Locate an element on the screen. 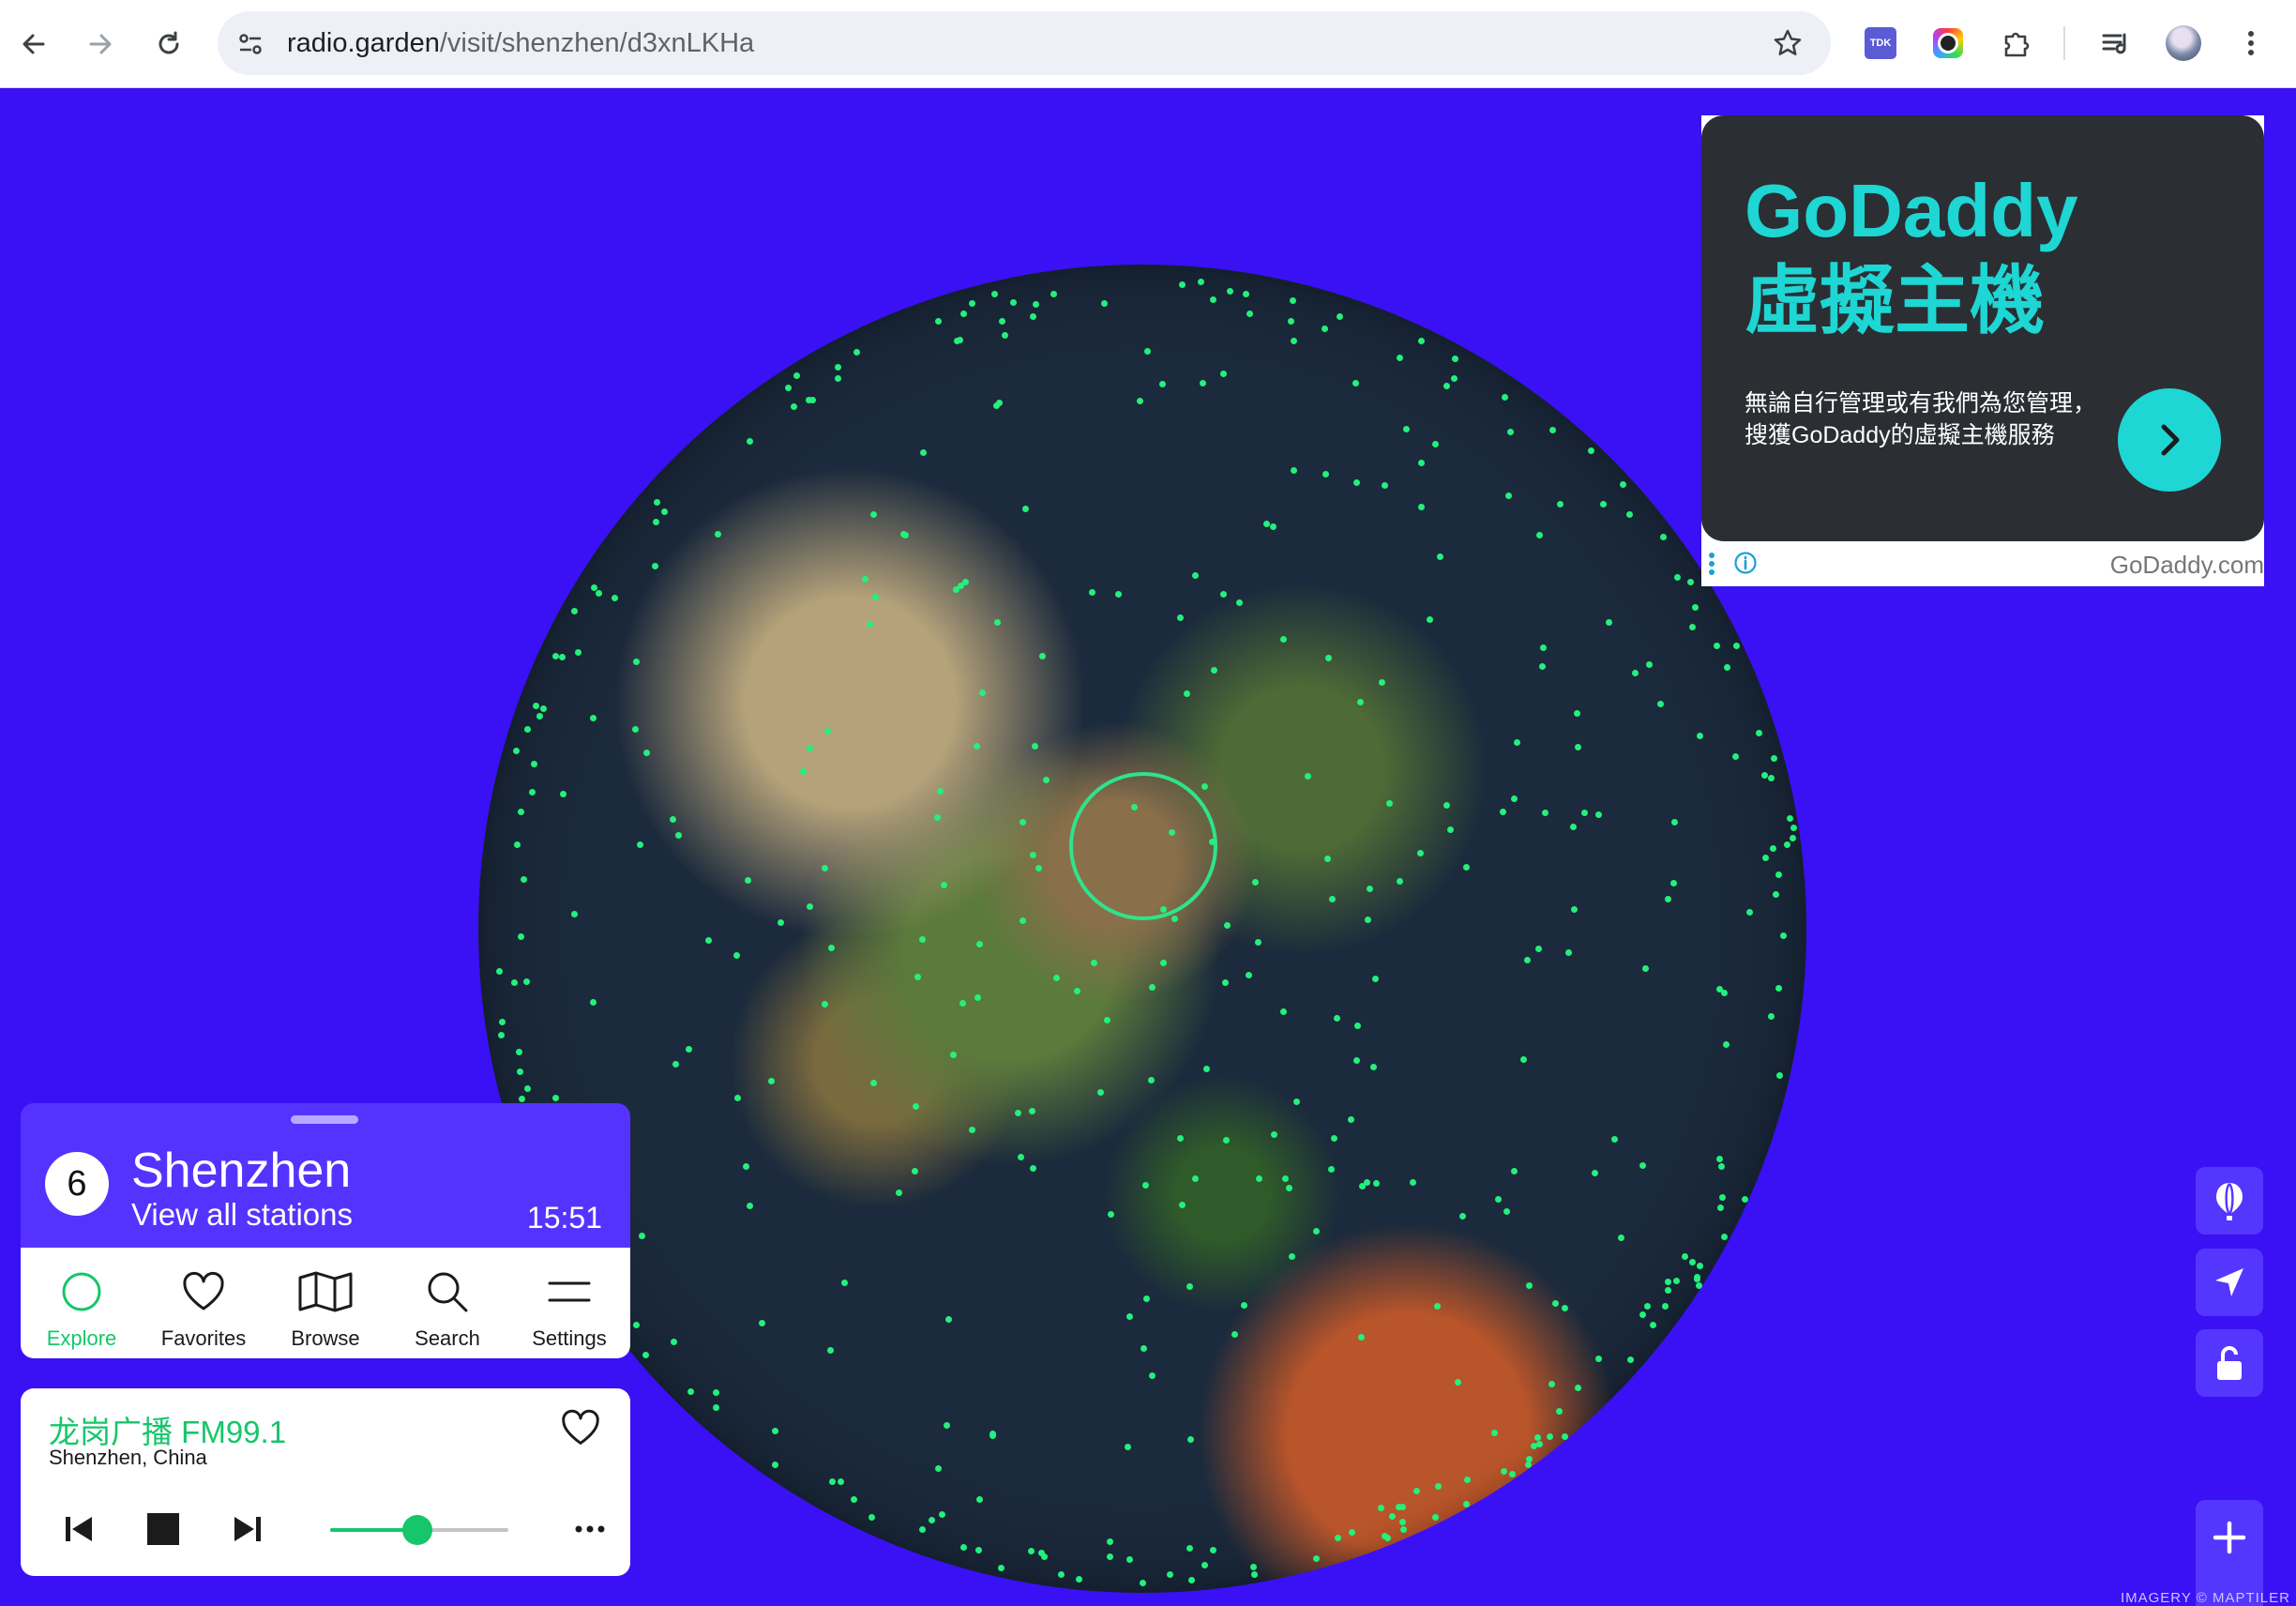 The image size is (2296, 1606). ad-cta-button is located at coordinates (2169, 440).